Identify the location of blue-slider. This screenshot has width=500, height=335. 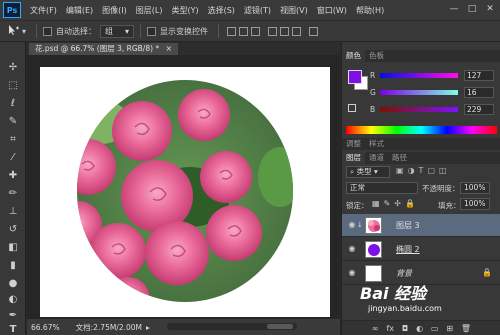
(419, 109).